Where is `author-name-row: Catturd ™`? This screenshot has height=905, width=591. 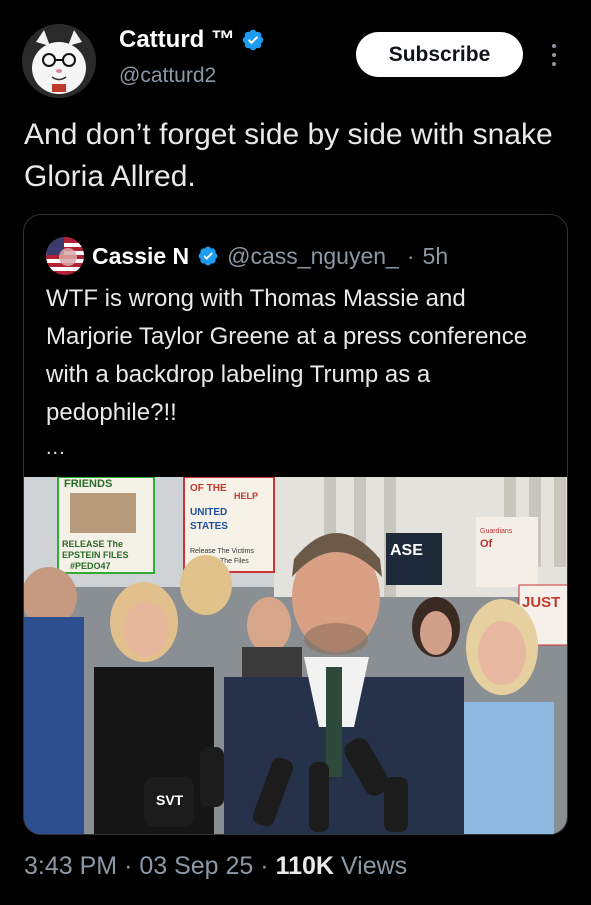 author-name-row: Catturd ™ is located at coordinates (192, 40).